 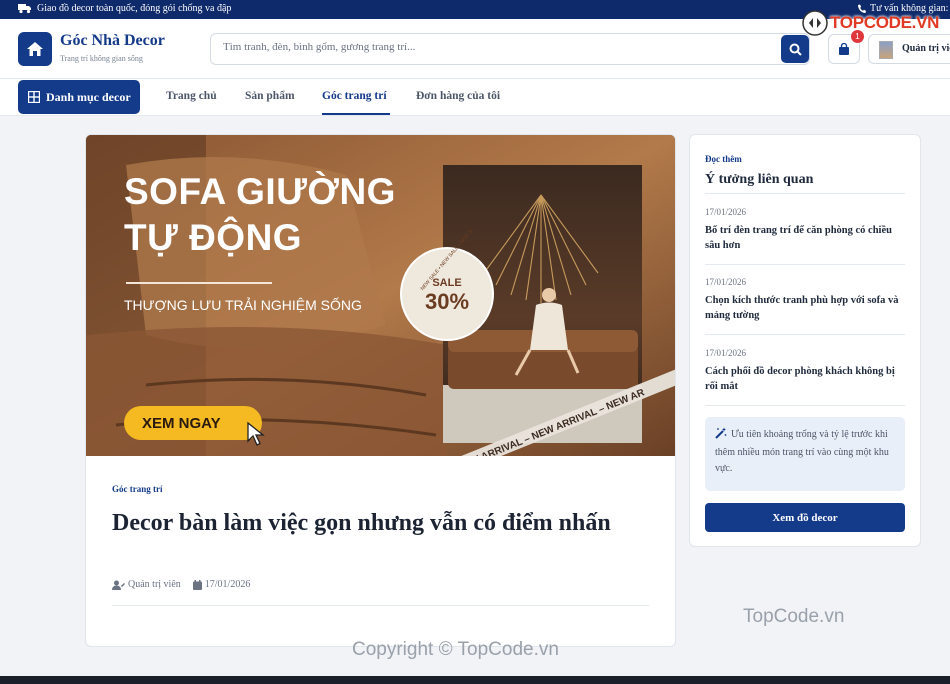 I want to click on brand-tagline: Trang trí không gian sống, so click(x=101, y=58).